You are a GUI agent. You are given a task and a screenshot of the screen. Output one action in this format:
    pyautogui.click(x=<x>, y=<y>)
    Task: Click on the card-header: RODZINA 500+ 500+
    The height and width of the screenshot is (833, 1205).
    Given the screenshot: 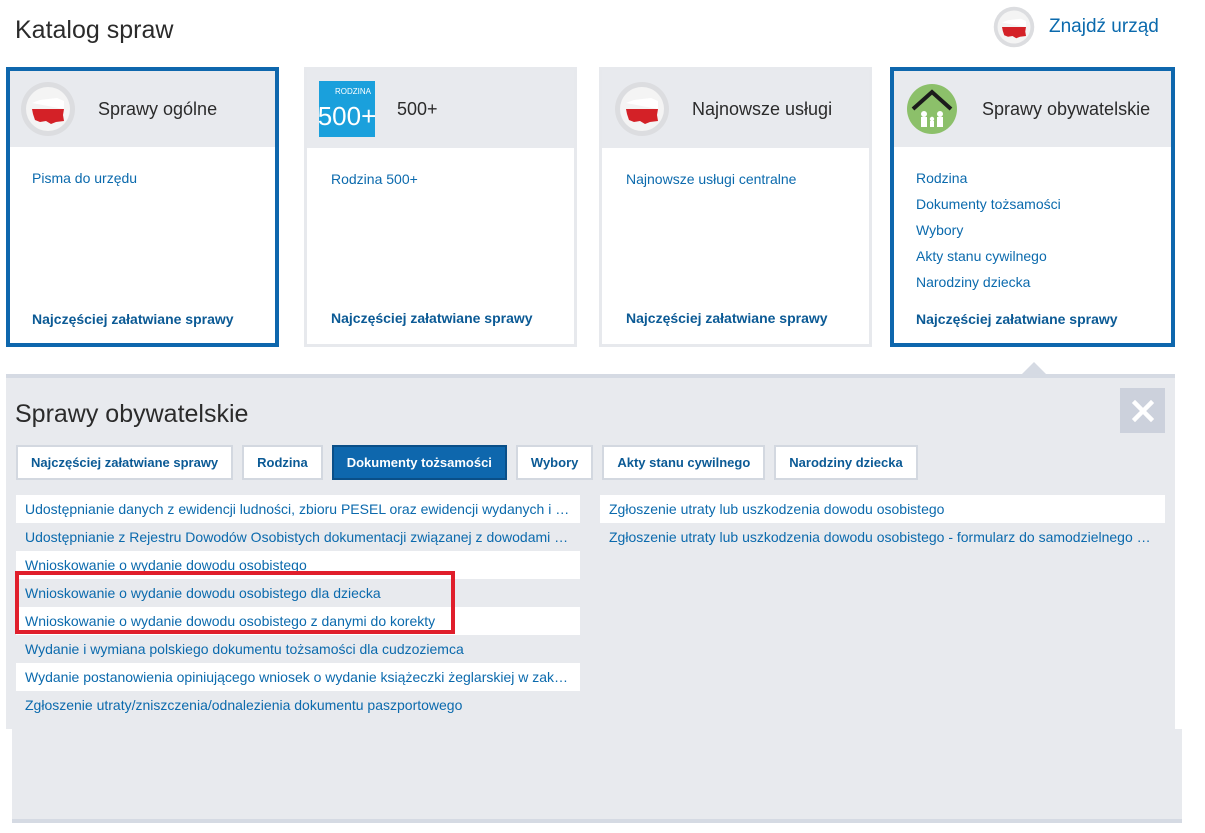 What is the action you would take?
    pyautogui.click(x=440, y=109)
    